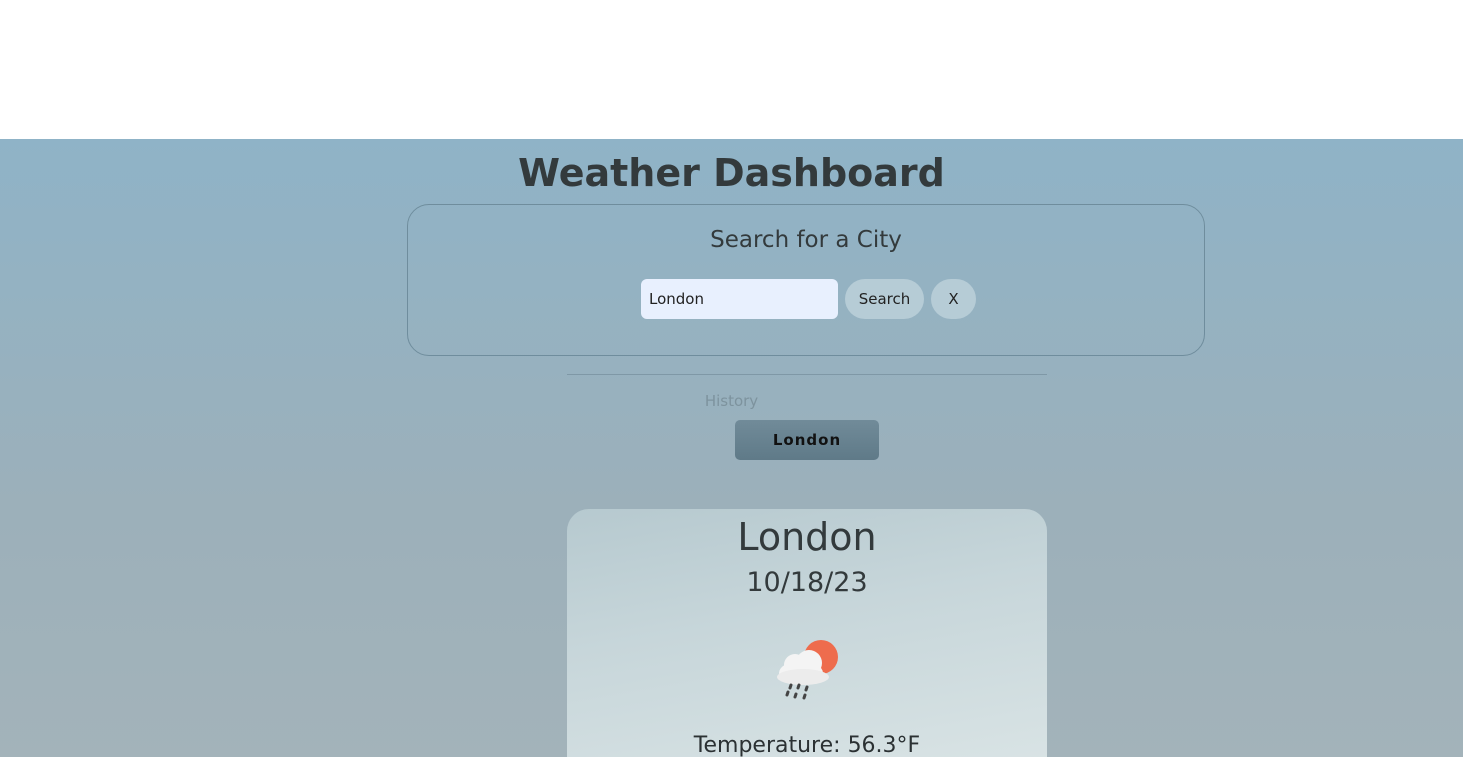 This screenshot has width=1463, height=757. I want to click on current-weather-card: London 10/18/23 Temperature: 56.3°F, so click(807, 633).